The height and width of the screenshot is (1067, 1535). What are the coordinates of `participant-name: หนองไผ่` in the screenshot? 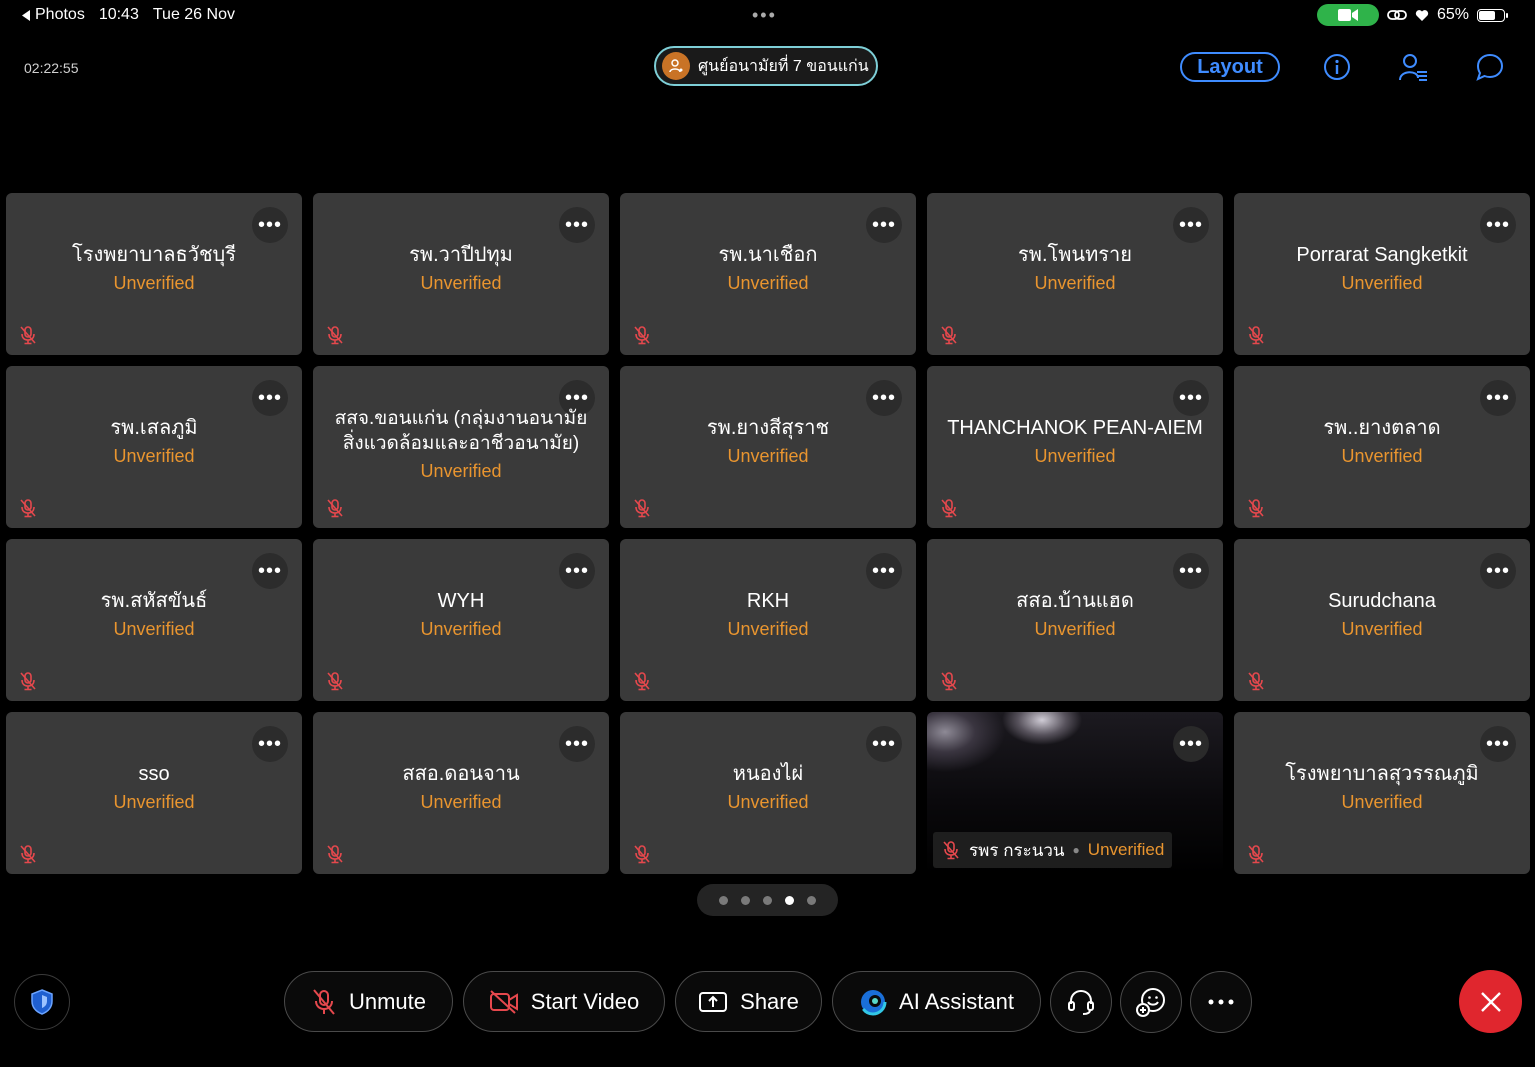 It's located at (768, 774).